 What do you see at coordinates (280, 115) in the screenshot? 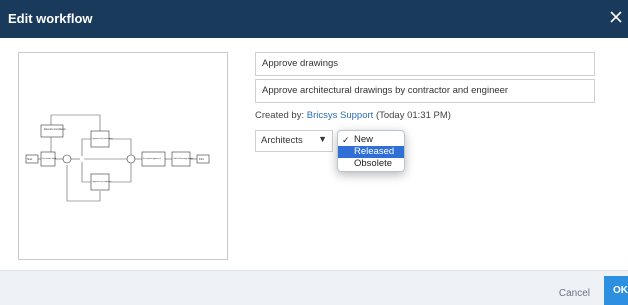
I see `created-by-label: Created by:` at bounding box center [280, 115].